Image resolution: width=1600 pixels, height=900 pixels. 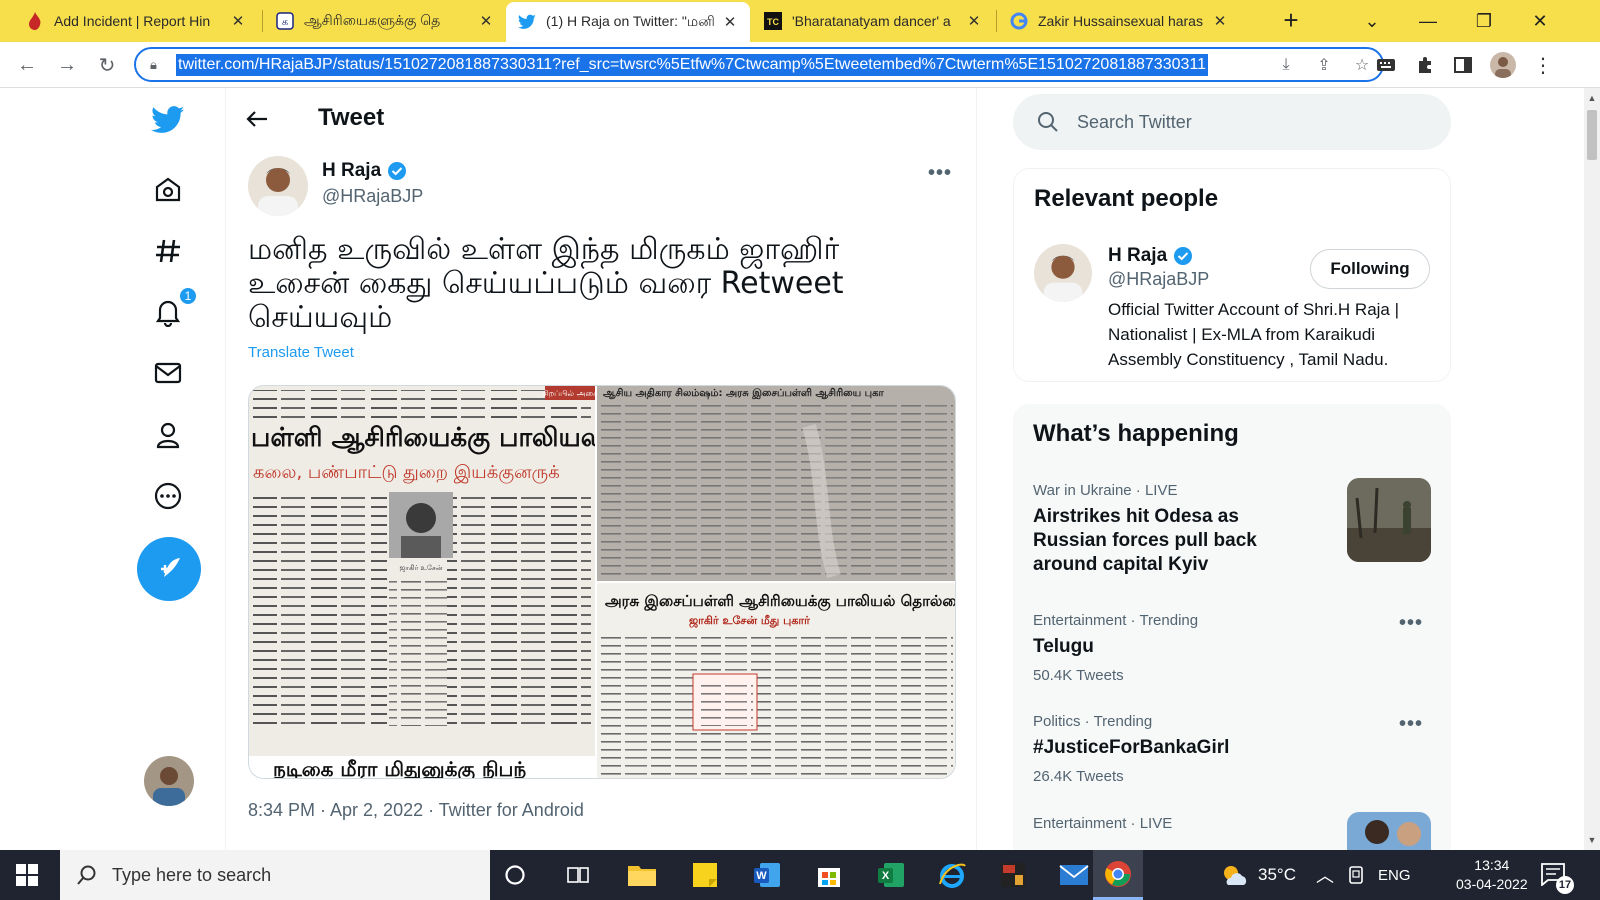 I want to click on left-photo-caption: ஜாகிர் உசேன், so click(x=420, y=568).